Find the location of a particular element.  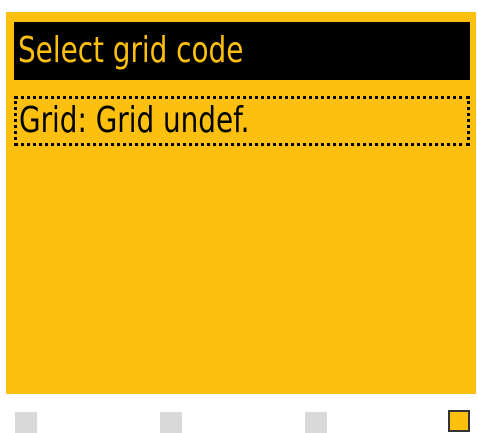

menu-item-grid: Grid: Grid undef. is located at coordinates (242, 121).